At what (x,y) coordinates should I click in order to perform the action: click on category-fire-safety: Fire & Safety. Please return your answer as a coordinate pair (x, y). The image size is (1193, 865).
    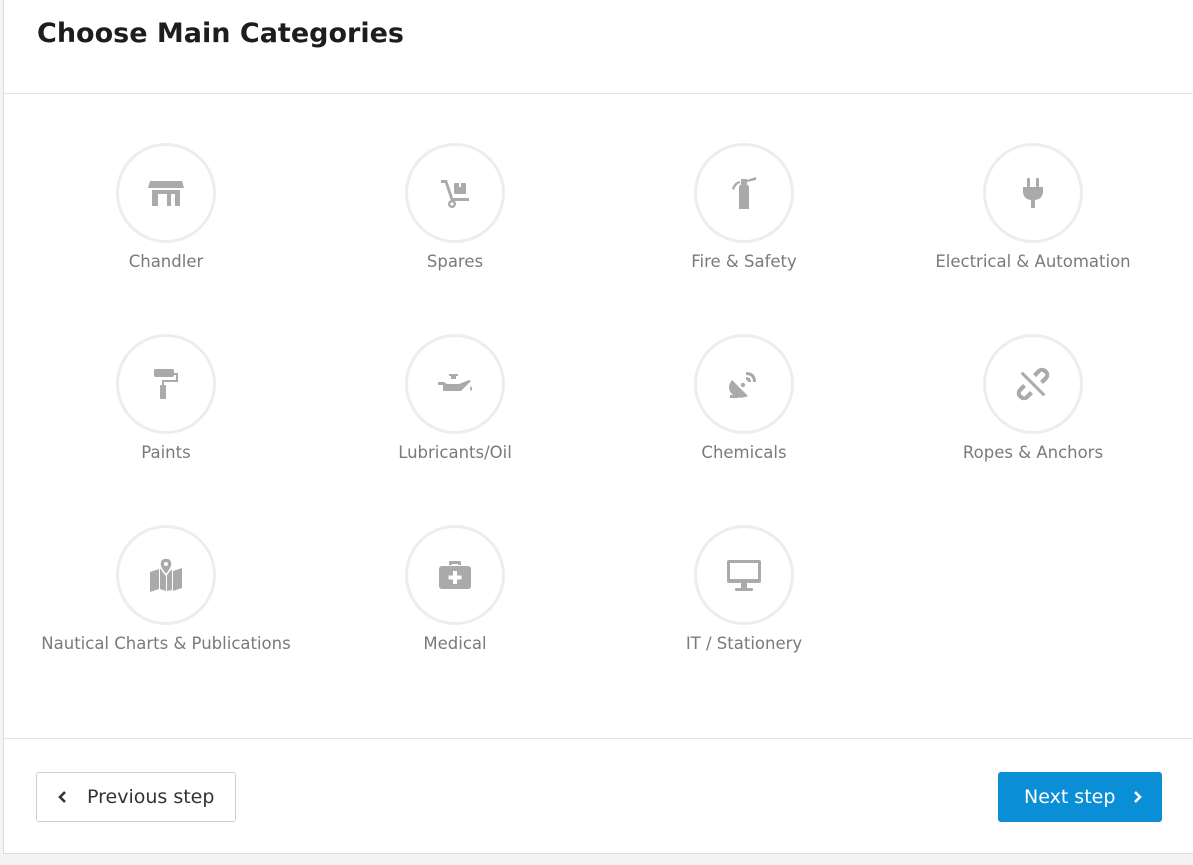
    Looking at the image, I should click on (744, 213).